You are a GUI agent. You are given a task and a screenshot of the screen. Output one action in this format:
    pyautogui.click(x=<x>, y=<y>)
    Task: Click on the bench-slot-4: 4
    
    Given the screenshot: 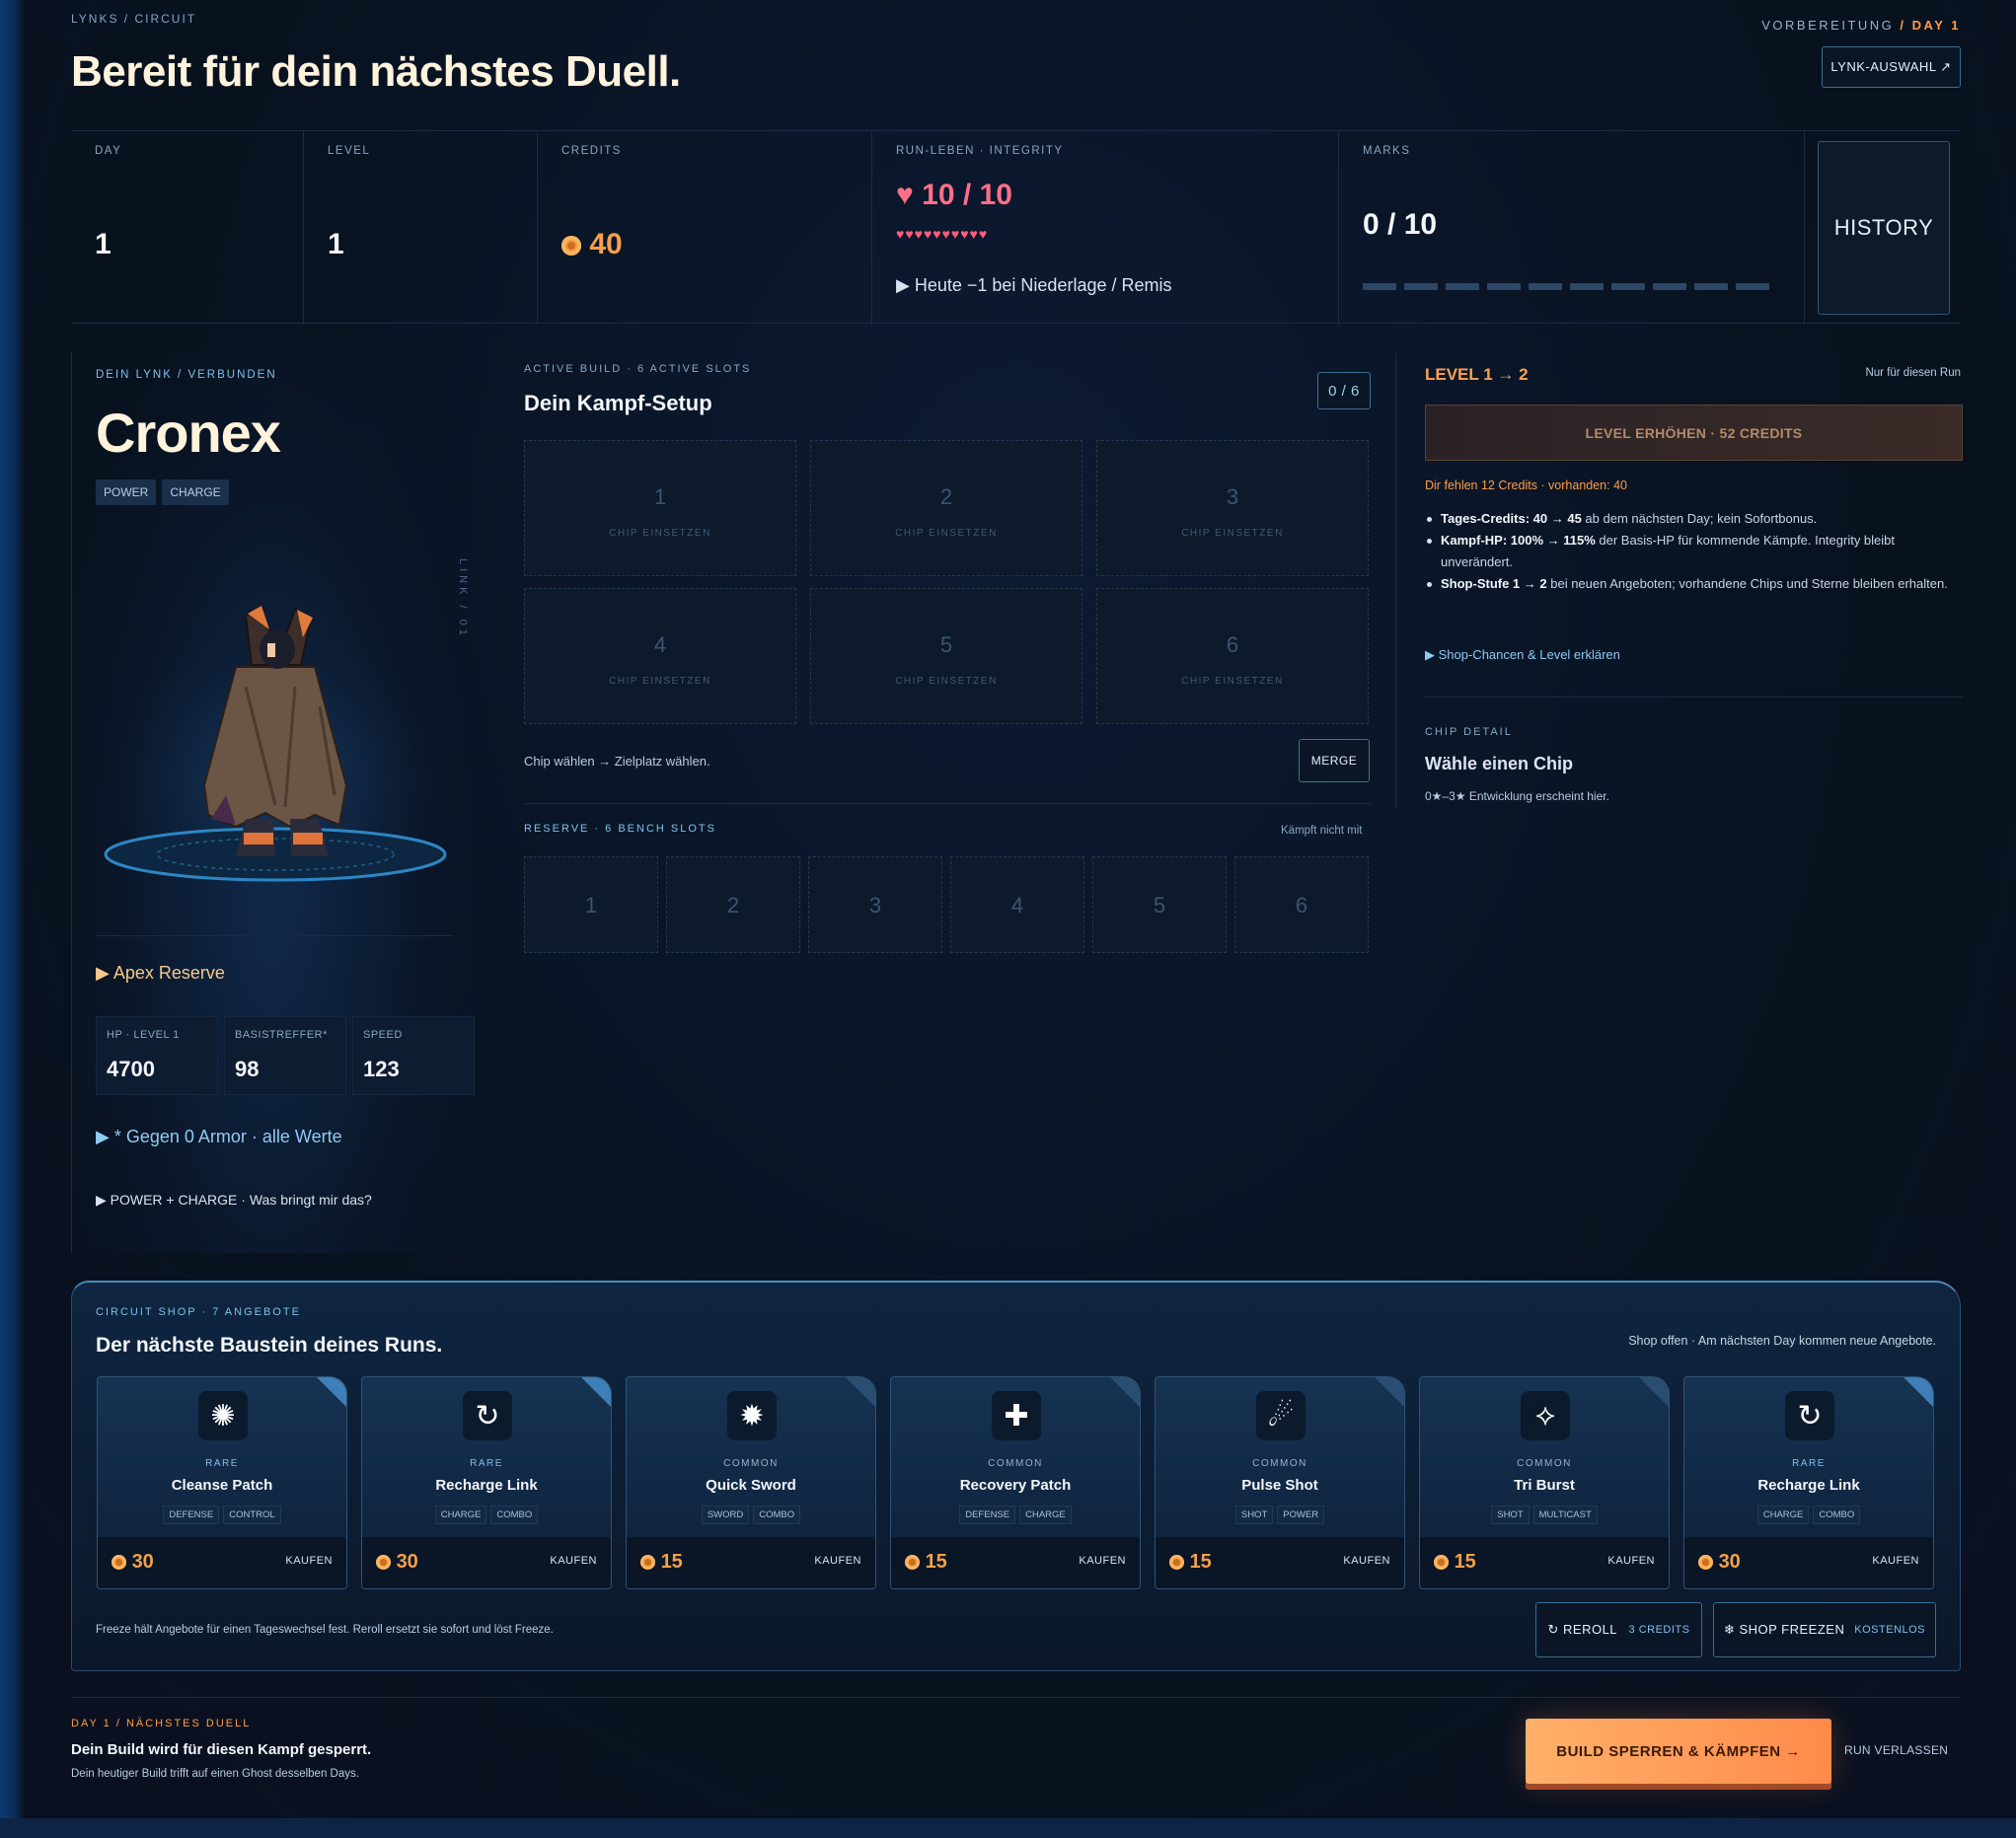 What is the action you would take?
    pyautogui.click(x=1017, y=904)
    